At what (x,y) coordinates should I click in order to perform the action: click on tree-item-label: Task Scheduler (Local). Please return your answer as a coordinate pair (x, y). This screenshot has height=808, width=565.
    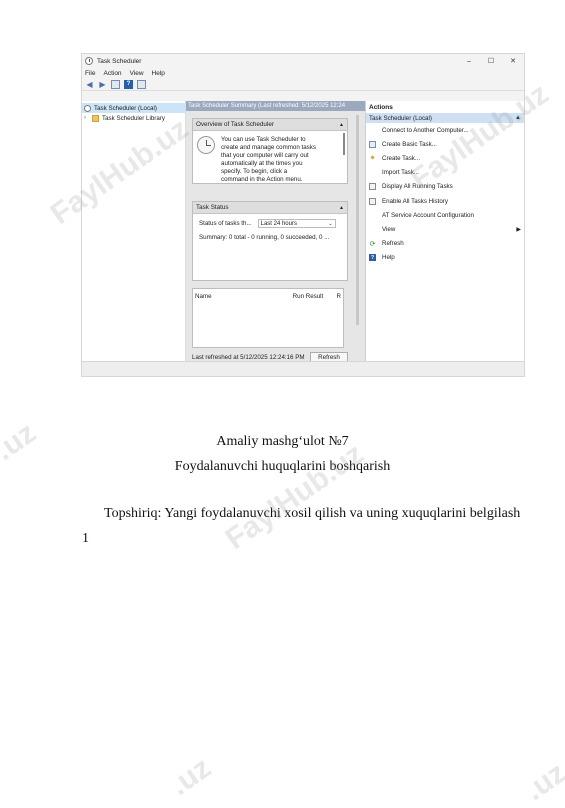
    Looking at the image, I should click on (125, 108).